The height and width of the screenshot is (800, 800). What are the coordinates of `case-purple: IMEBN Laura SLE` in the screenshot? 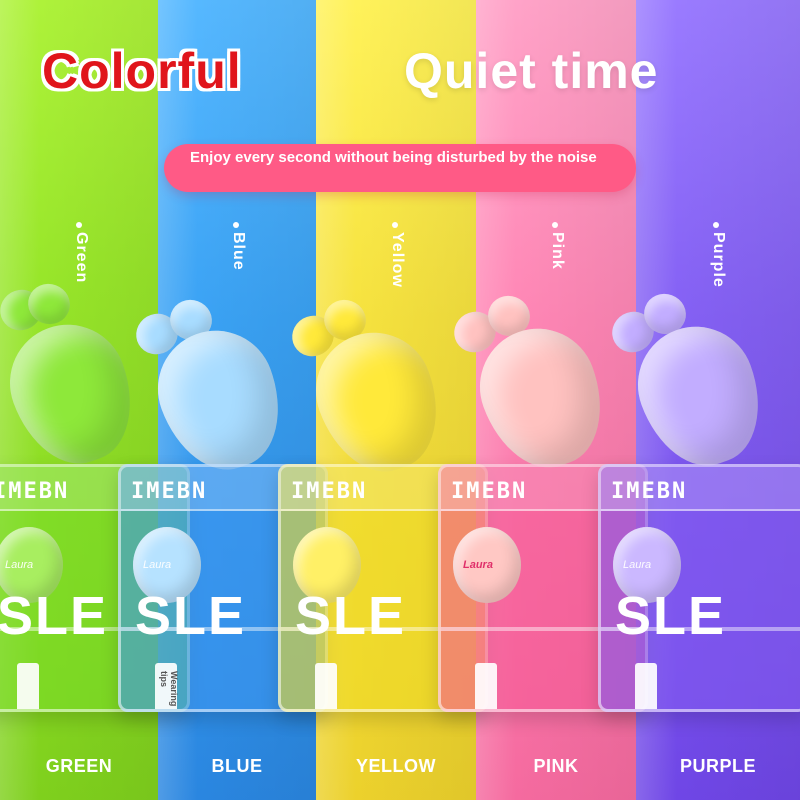 It's located at (699, 588).